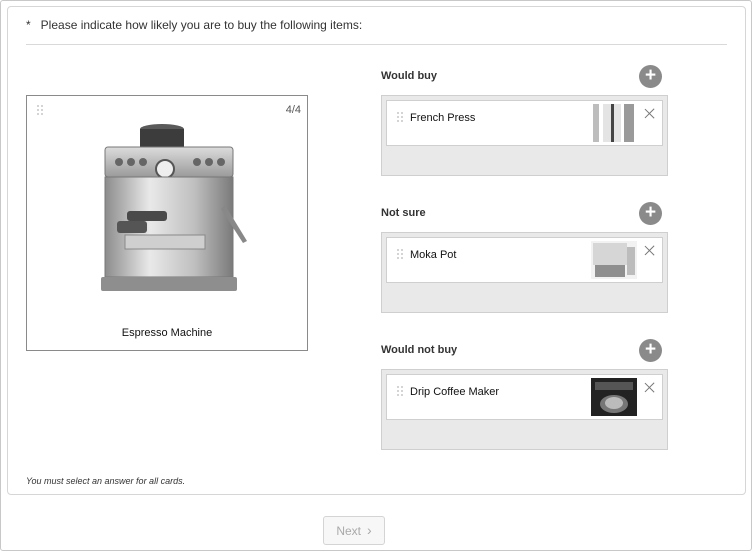  I want to click on bucket-would-buy: French Press, so click(524, 135).